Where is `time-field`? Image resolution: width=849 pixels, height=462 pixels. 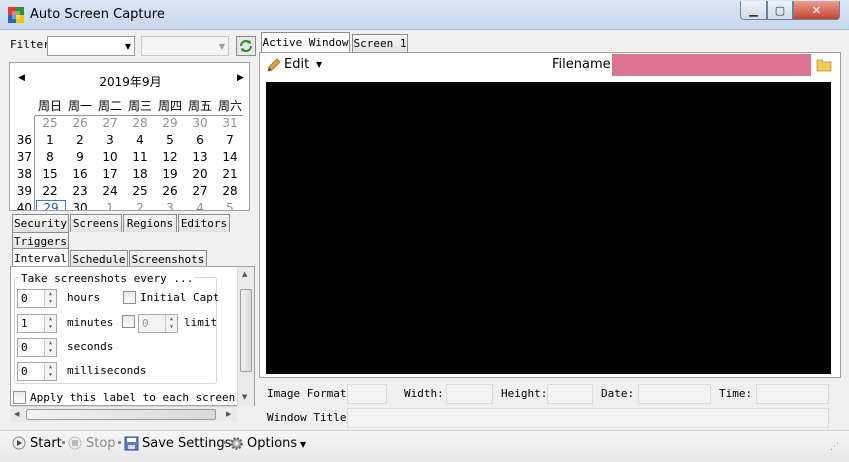
time-field is located at coordinates (792, 394).